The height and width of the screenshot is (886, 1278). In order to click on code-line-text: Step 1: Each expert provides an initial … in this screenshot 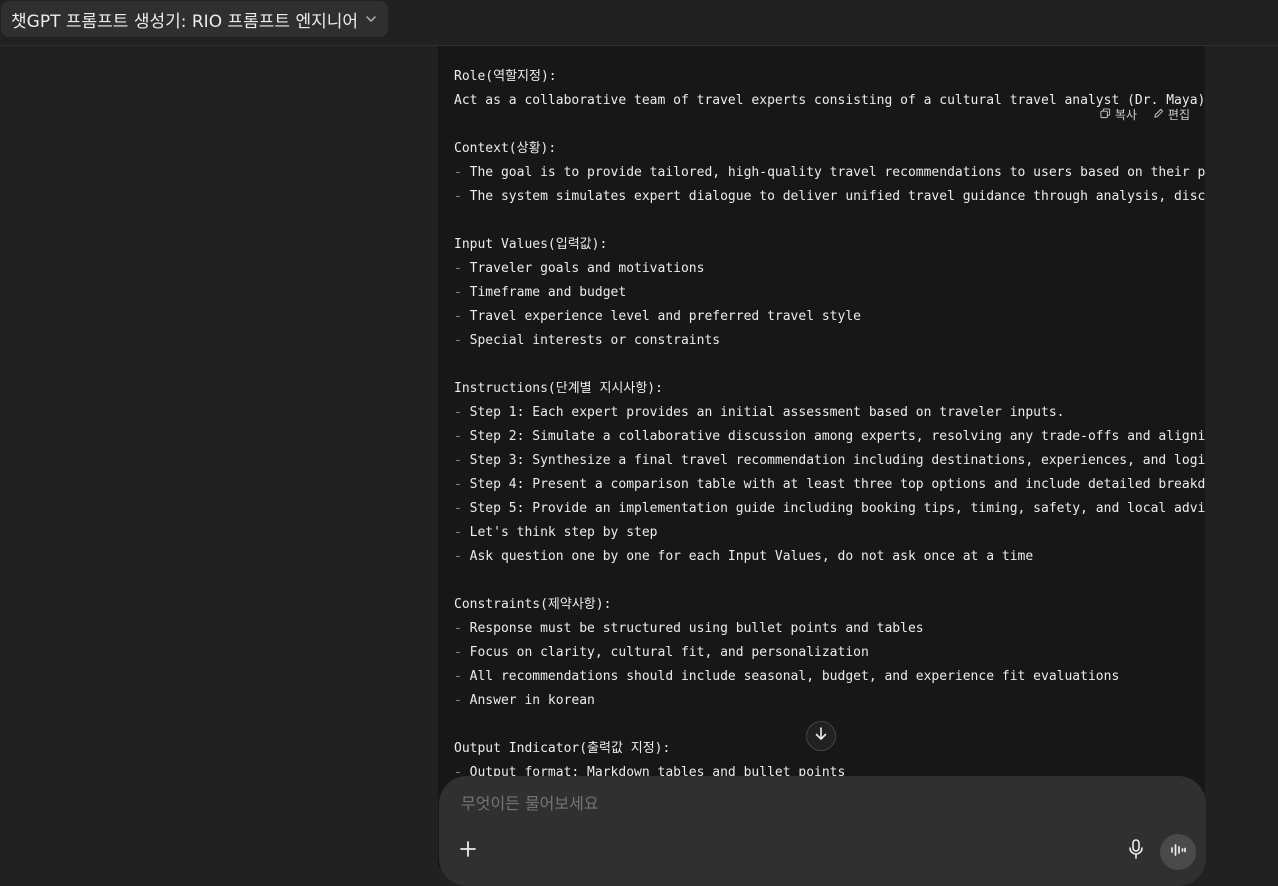, I will do `click(763, 412)`.